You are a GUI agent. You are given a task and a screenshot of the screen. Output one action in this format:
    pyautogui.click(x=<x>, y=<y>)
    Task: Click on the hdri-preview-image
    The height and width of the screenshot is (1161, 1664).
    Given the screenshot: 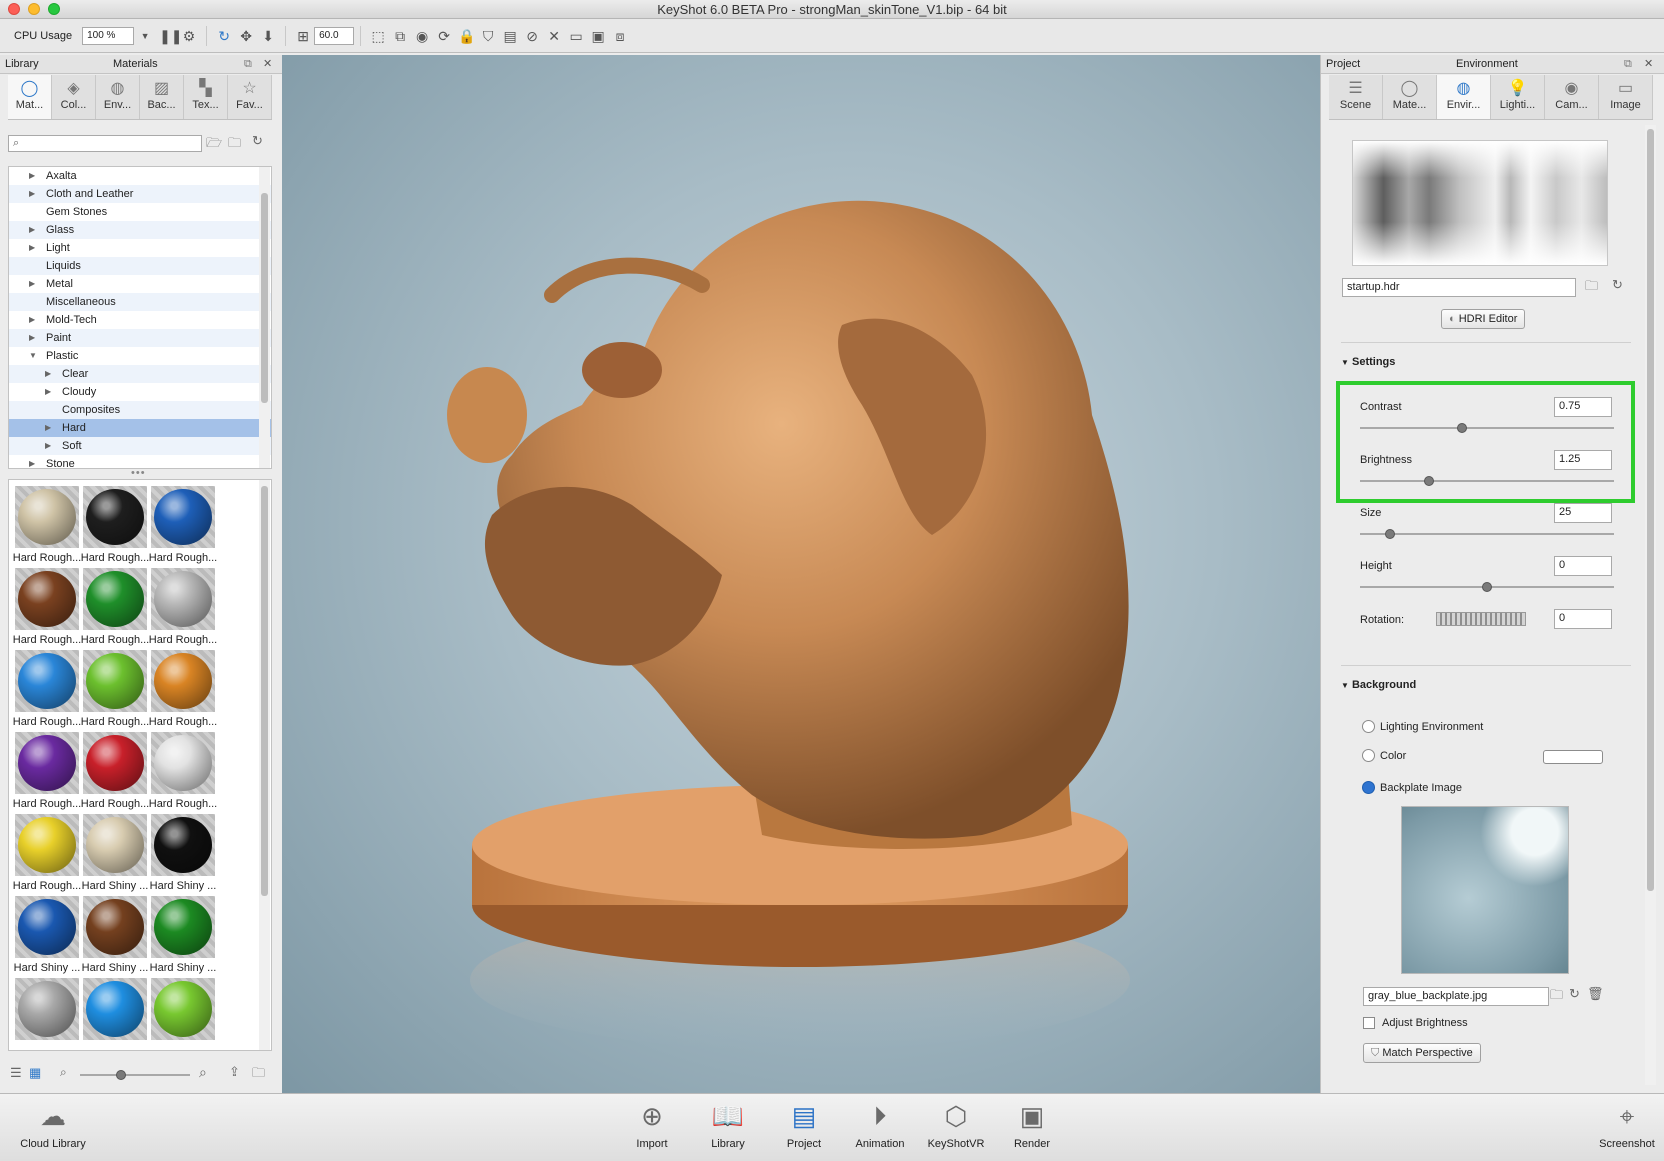 What is the action you would take?
    pyautogui.click(x=1480, y=203)
    